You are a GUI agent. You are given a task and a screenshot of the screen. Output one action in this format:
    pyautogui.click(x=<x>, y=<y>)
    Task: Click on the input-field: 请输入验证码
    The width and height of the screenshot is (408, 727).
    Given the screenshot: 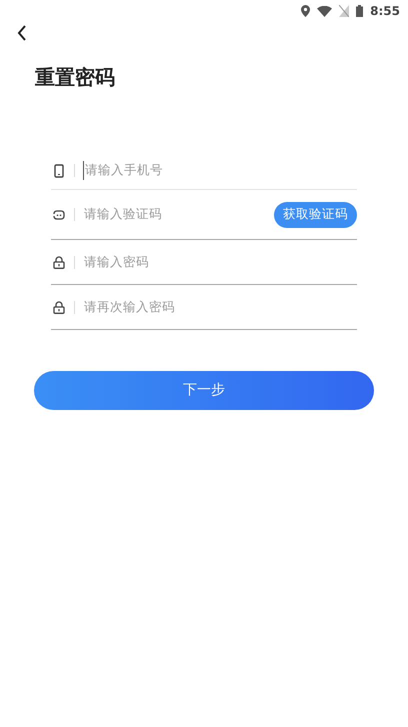 What is the action you would take?
    pyautogui.click(x=178, y=214)
    